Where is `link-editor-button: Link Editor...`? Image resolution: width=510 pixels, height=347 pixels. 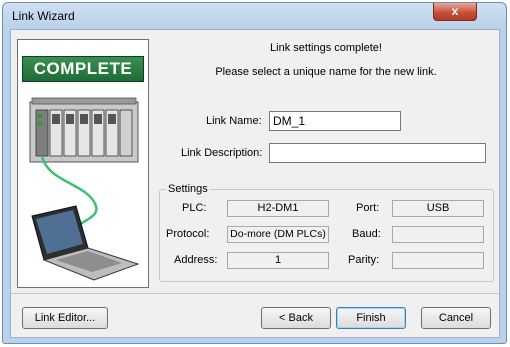 link-editor-button: Link Editor... is located at coordinates (65, 318).